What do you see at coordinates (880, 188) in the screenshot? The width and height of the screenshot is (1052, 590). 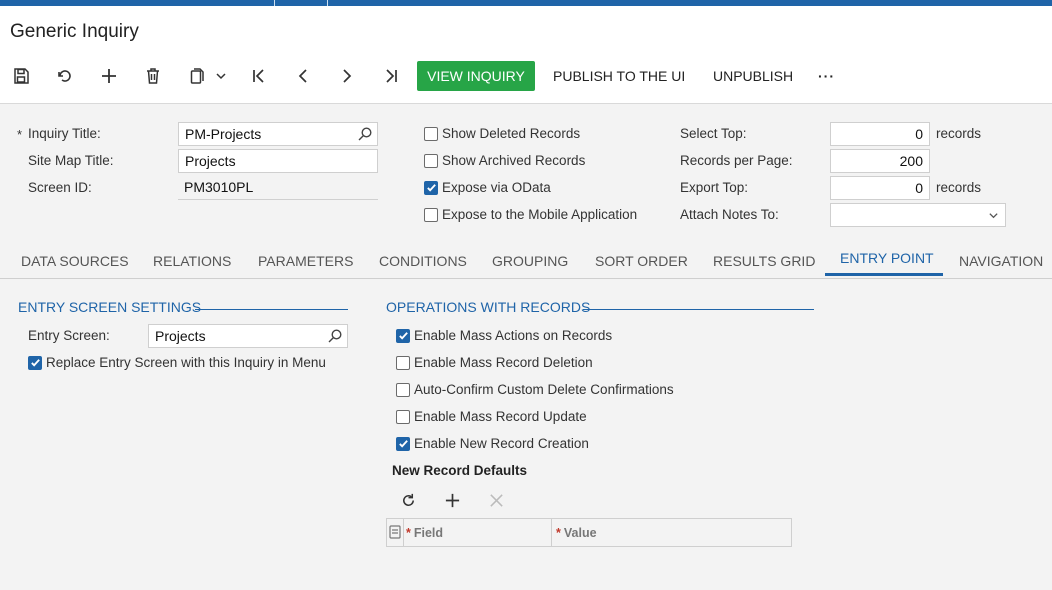 I see `export-top-input: 0` at bounding box center [880, 188].